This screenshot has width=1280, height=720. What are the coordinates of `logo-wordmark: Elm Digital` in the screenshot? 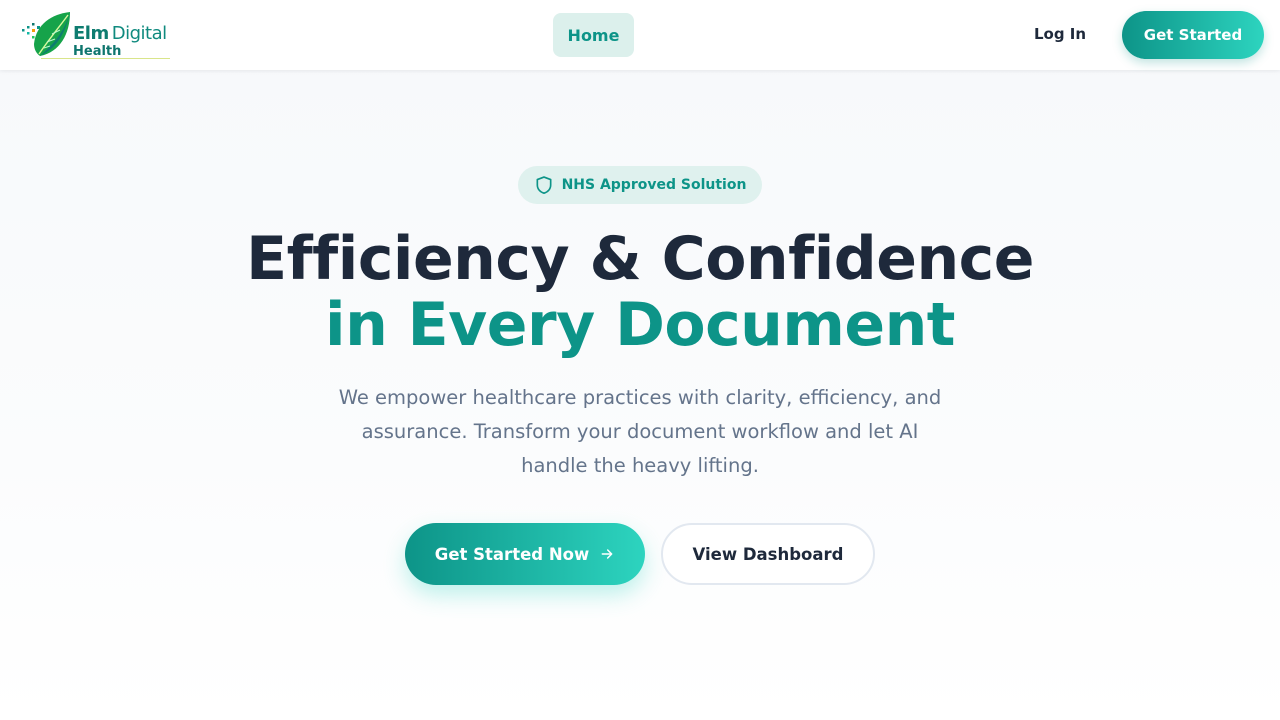 It's located at (120, 33).